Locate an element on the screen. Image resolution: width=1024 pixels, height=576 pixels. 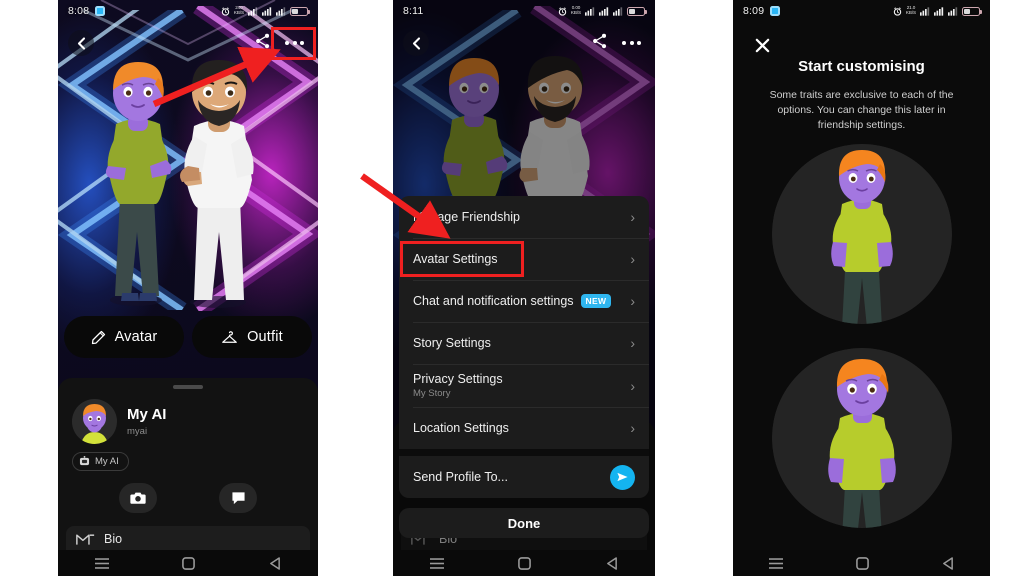
chat-button is located at coordinates (238, 498).